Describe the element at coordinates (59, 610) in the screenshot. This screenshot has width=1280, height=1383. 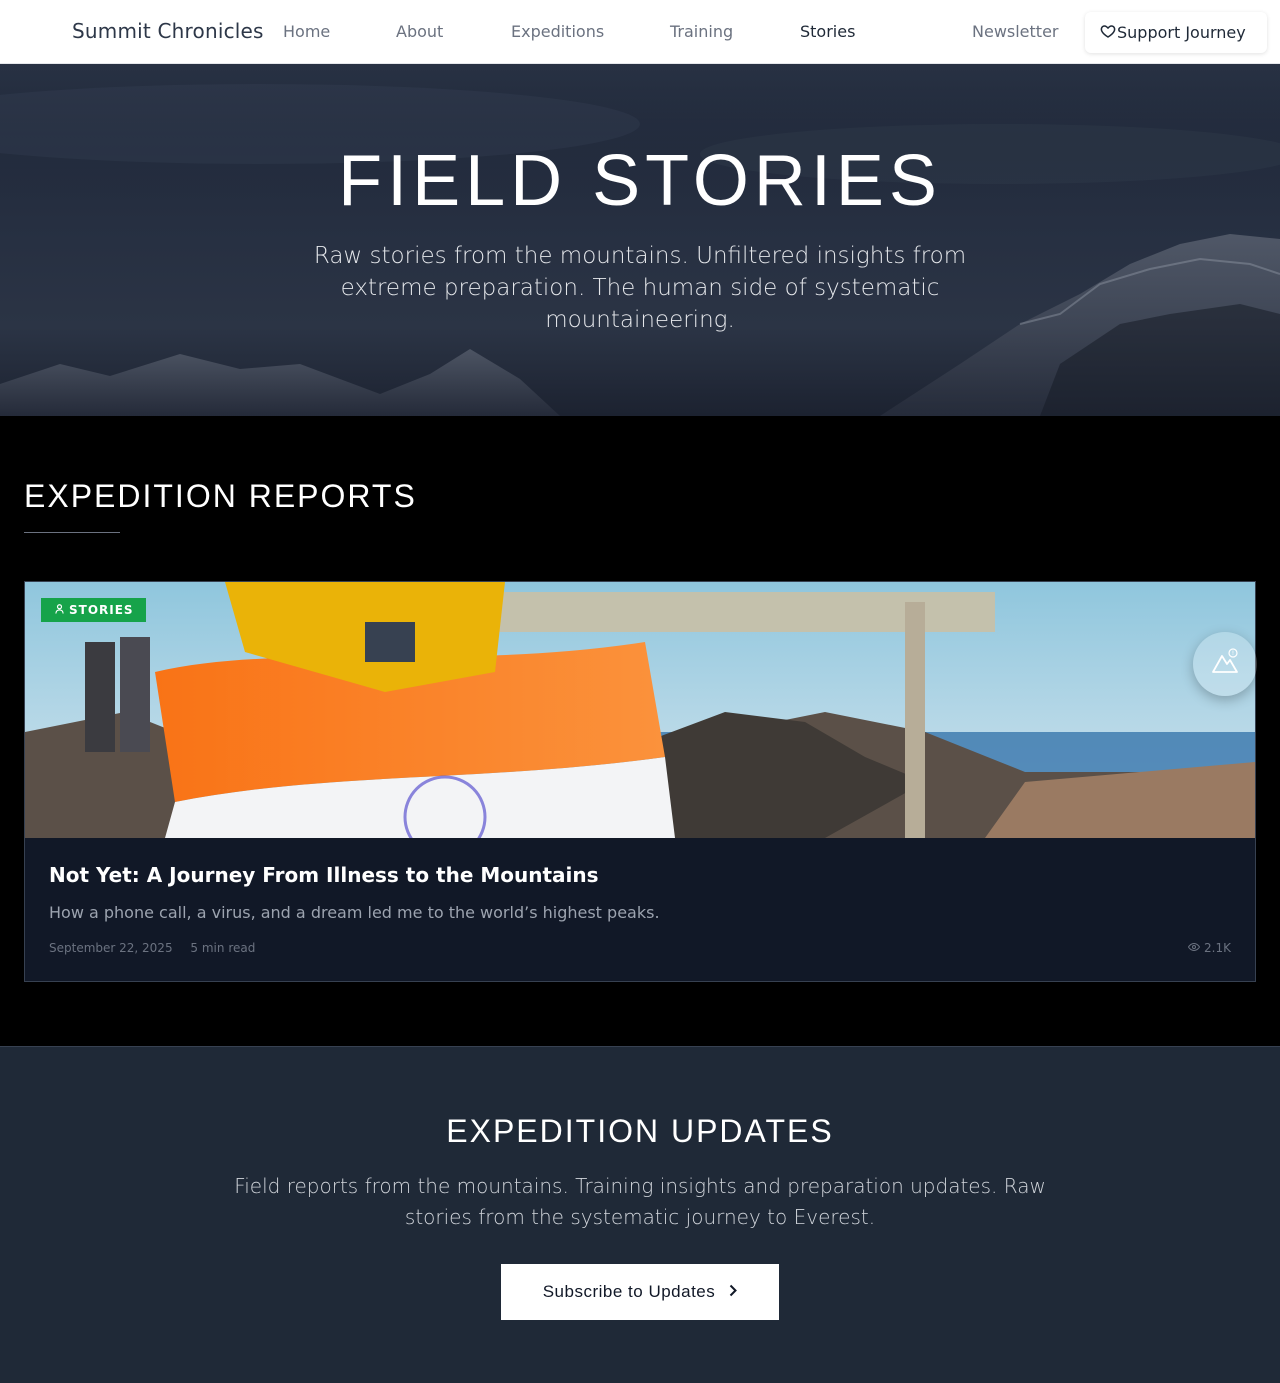
I see `user-icon` at that location.